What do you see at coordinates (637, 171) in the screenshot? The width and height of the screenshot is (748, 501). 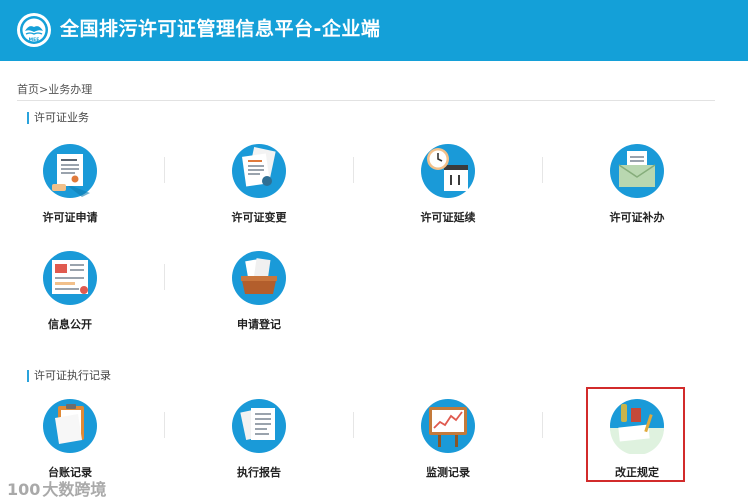 I see `envelope-icon` at bounding box center [637, 171].